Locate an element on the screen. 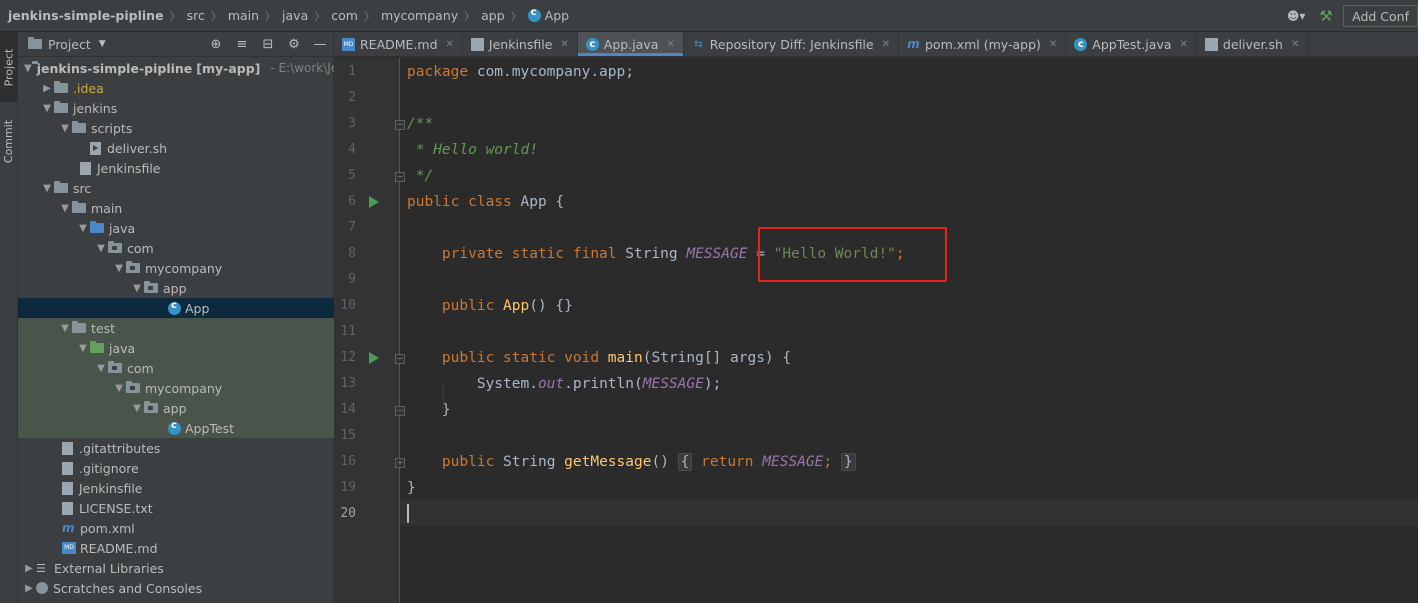 This screenshot has height=603, width=1418. breadcrumb-mycompany: mycompany is located at coordinates (419, 15).